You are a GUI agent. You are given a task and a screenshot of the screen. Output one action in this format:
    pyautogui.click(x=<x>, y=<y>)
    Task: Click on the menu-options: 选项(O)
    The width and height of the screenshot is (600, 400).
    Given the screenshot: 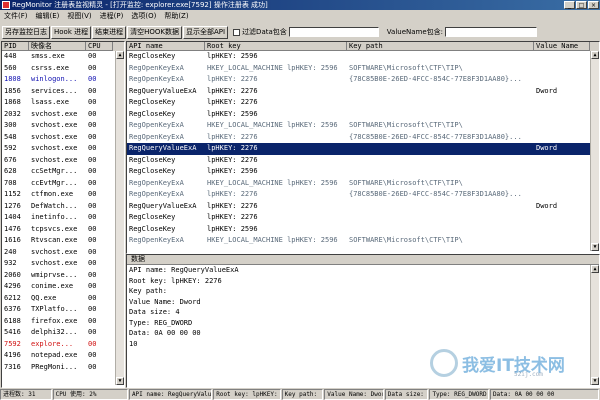 What is the action you would take?
    pyautogui.click(x=143, y=16)
    